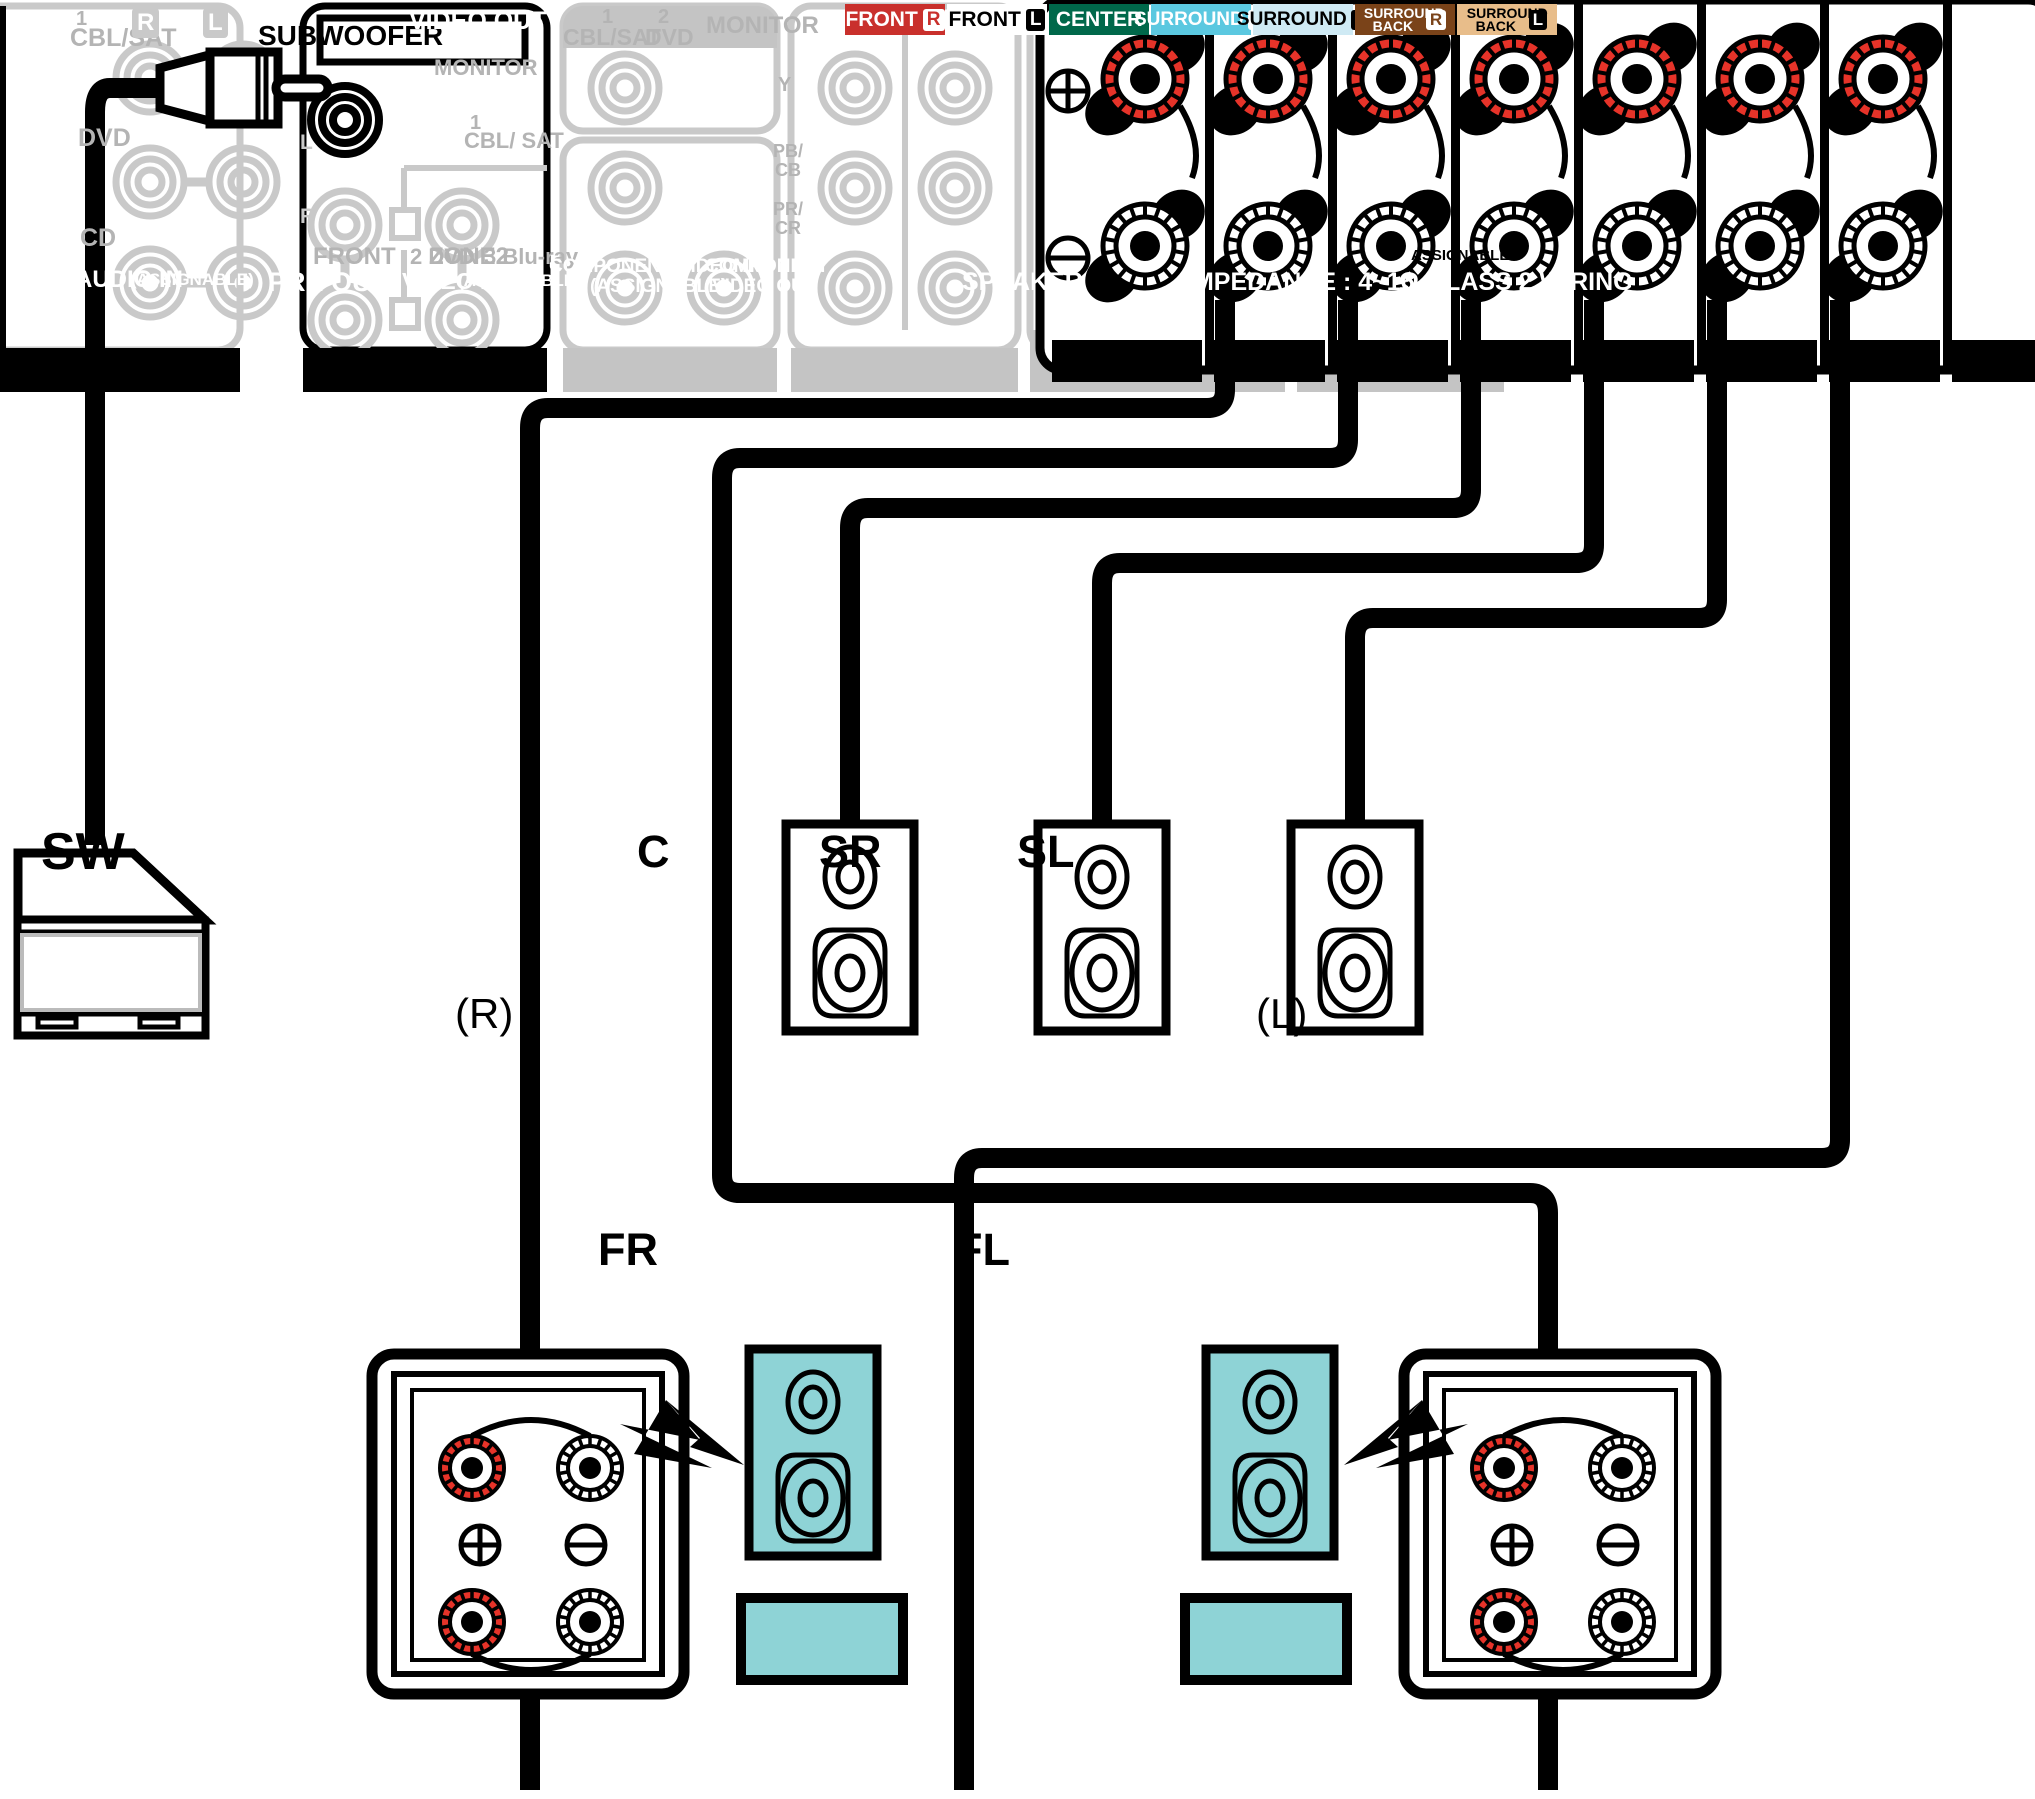  What do you see at coordinates (328, 282) in the screenshot?
I see `pre-out-caption: PRE OUT` at bounding box center [328, 282].